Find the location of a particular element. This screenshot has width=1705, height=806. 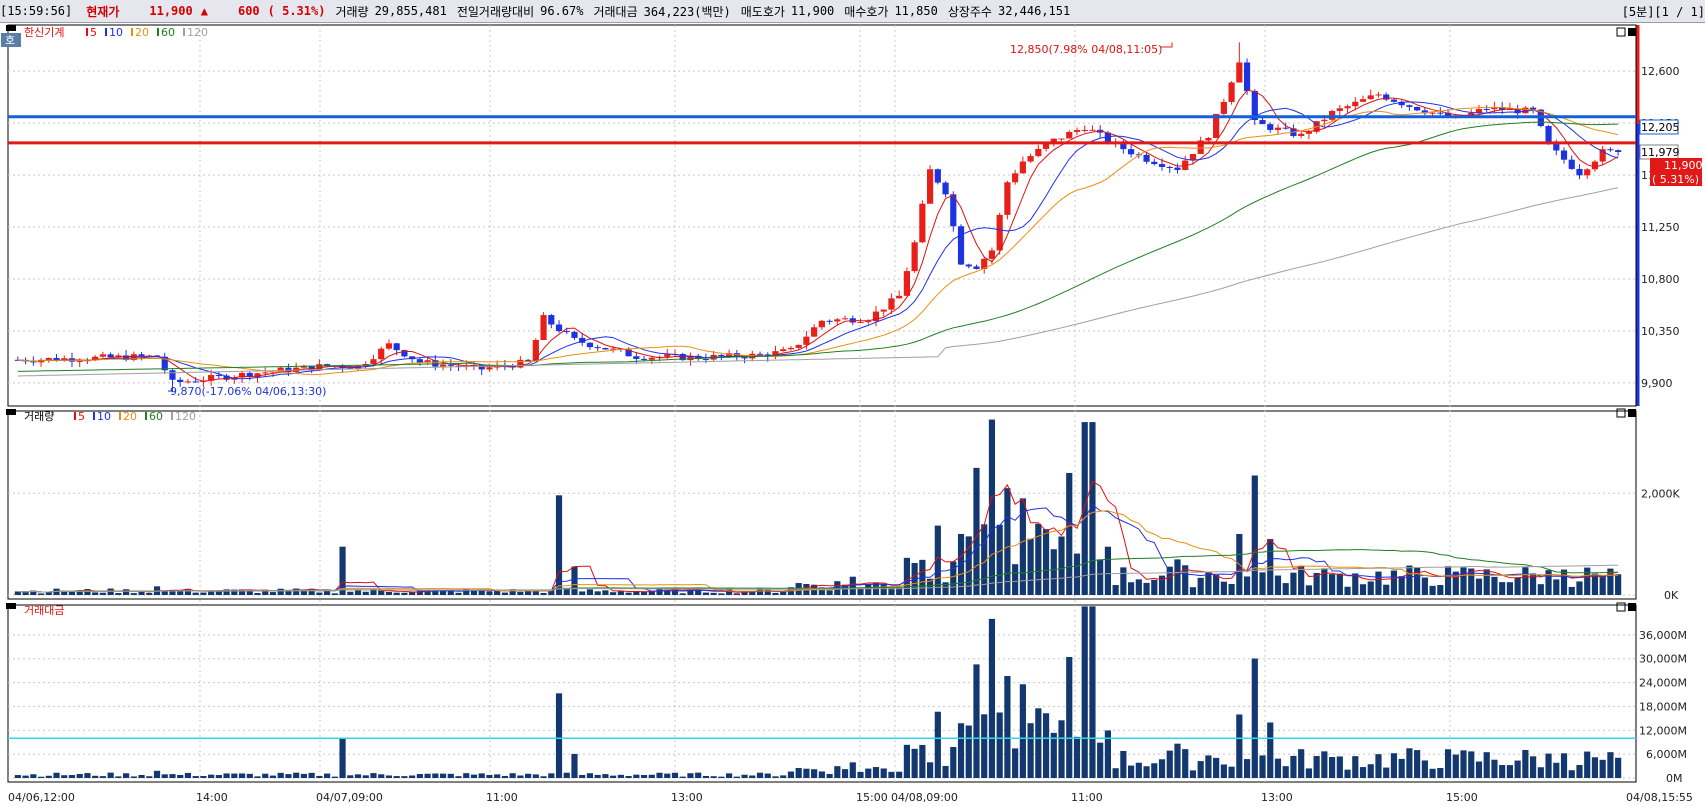

amount-y-tick: 0M is located at coordinates (1674, 778).